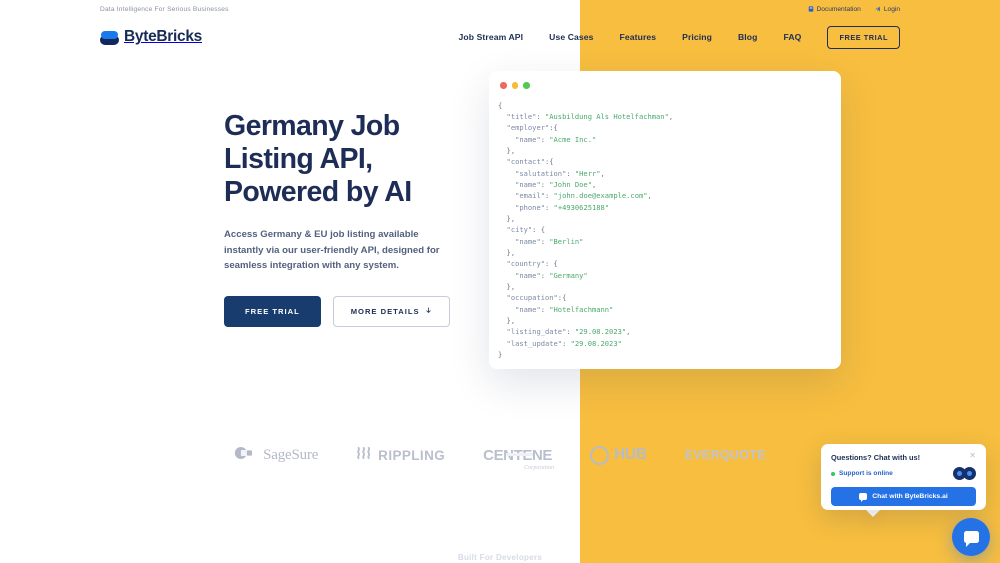 The image size is (1000, 563). I want to click on brand-logo: ByteBricks, so click(151, 37).